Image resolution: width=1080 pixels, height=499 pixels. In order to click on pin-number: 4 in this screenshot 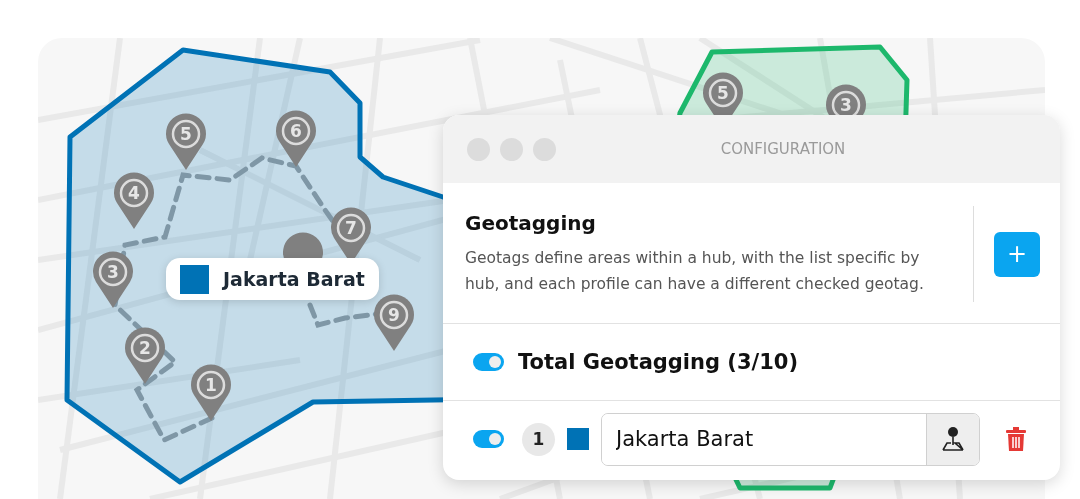, I will do `click(134, 193)`.